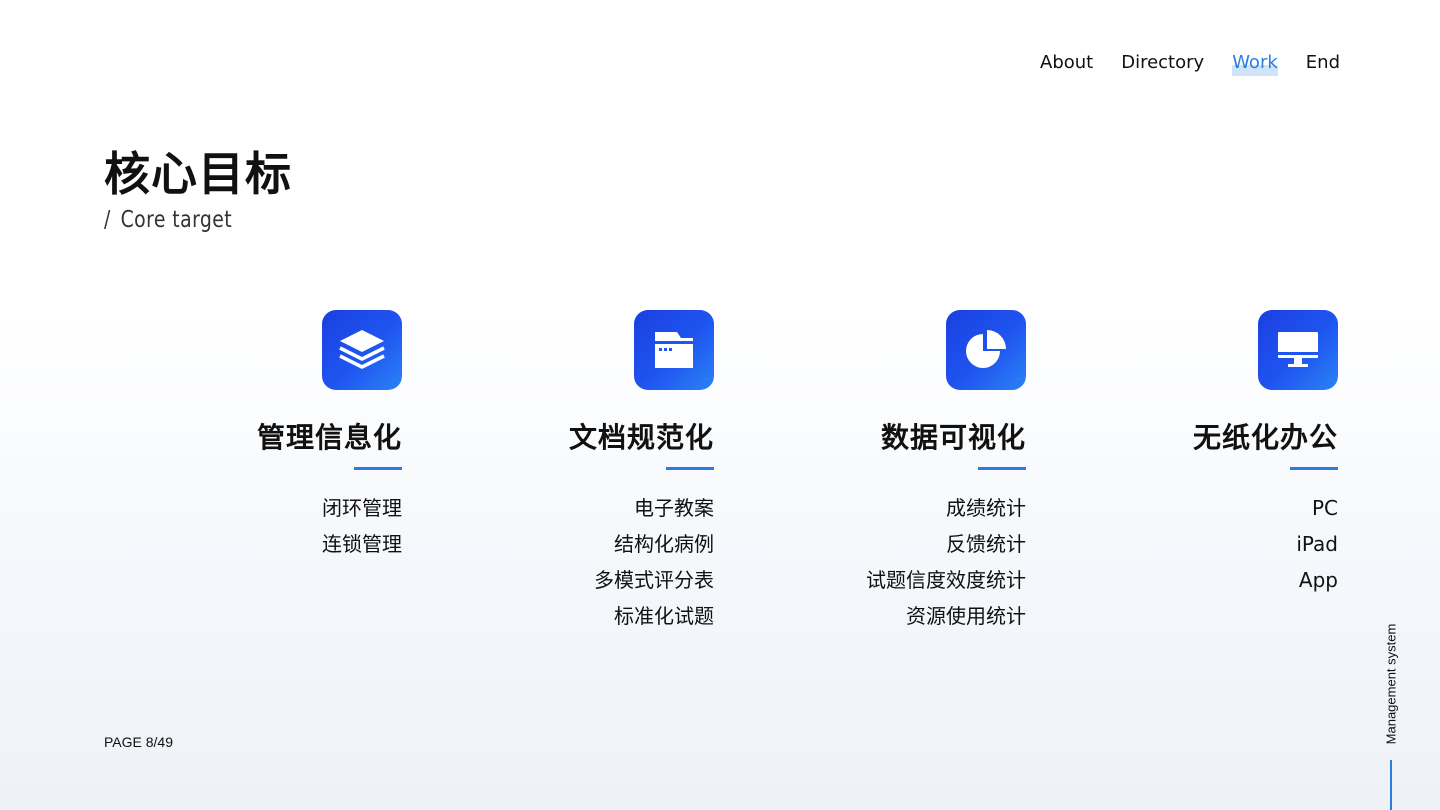 The width and height of the screenshot is (1440, 810). I want to click on list-item: 资源使用统计, so click(966, 616).